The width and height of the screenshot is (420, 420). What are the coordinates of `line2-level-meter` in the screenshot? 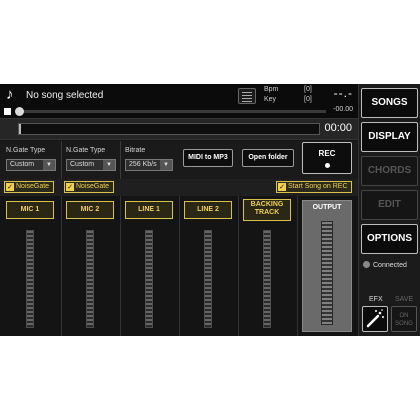 It's located at (208, 279).